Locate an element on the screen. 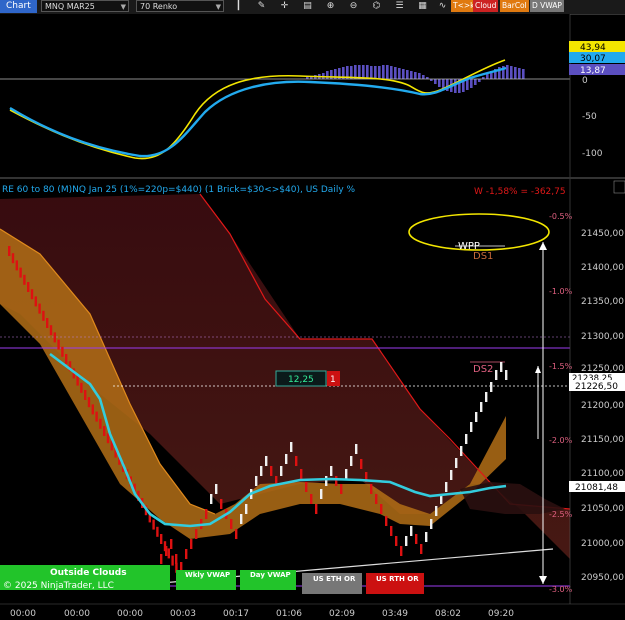  pct-label: -2.0% is located at coordinates (561, 440).